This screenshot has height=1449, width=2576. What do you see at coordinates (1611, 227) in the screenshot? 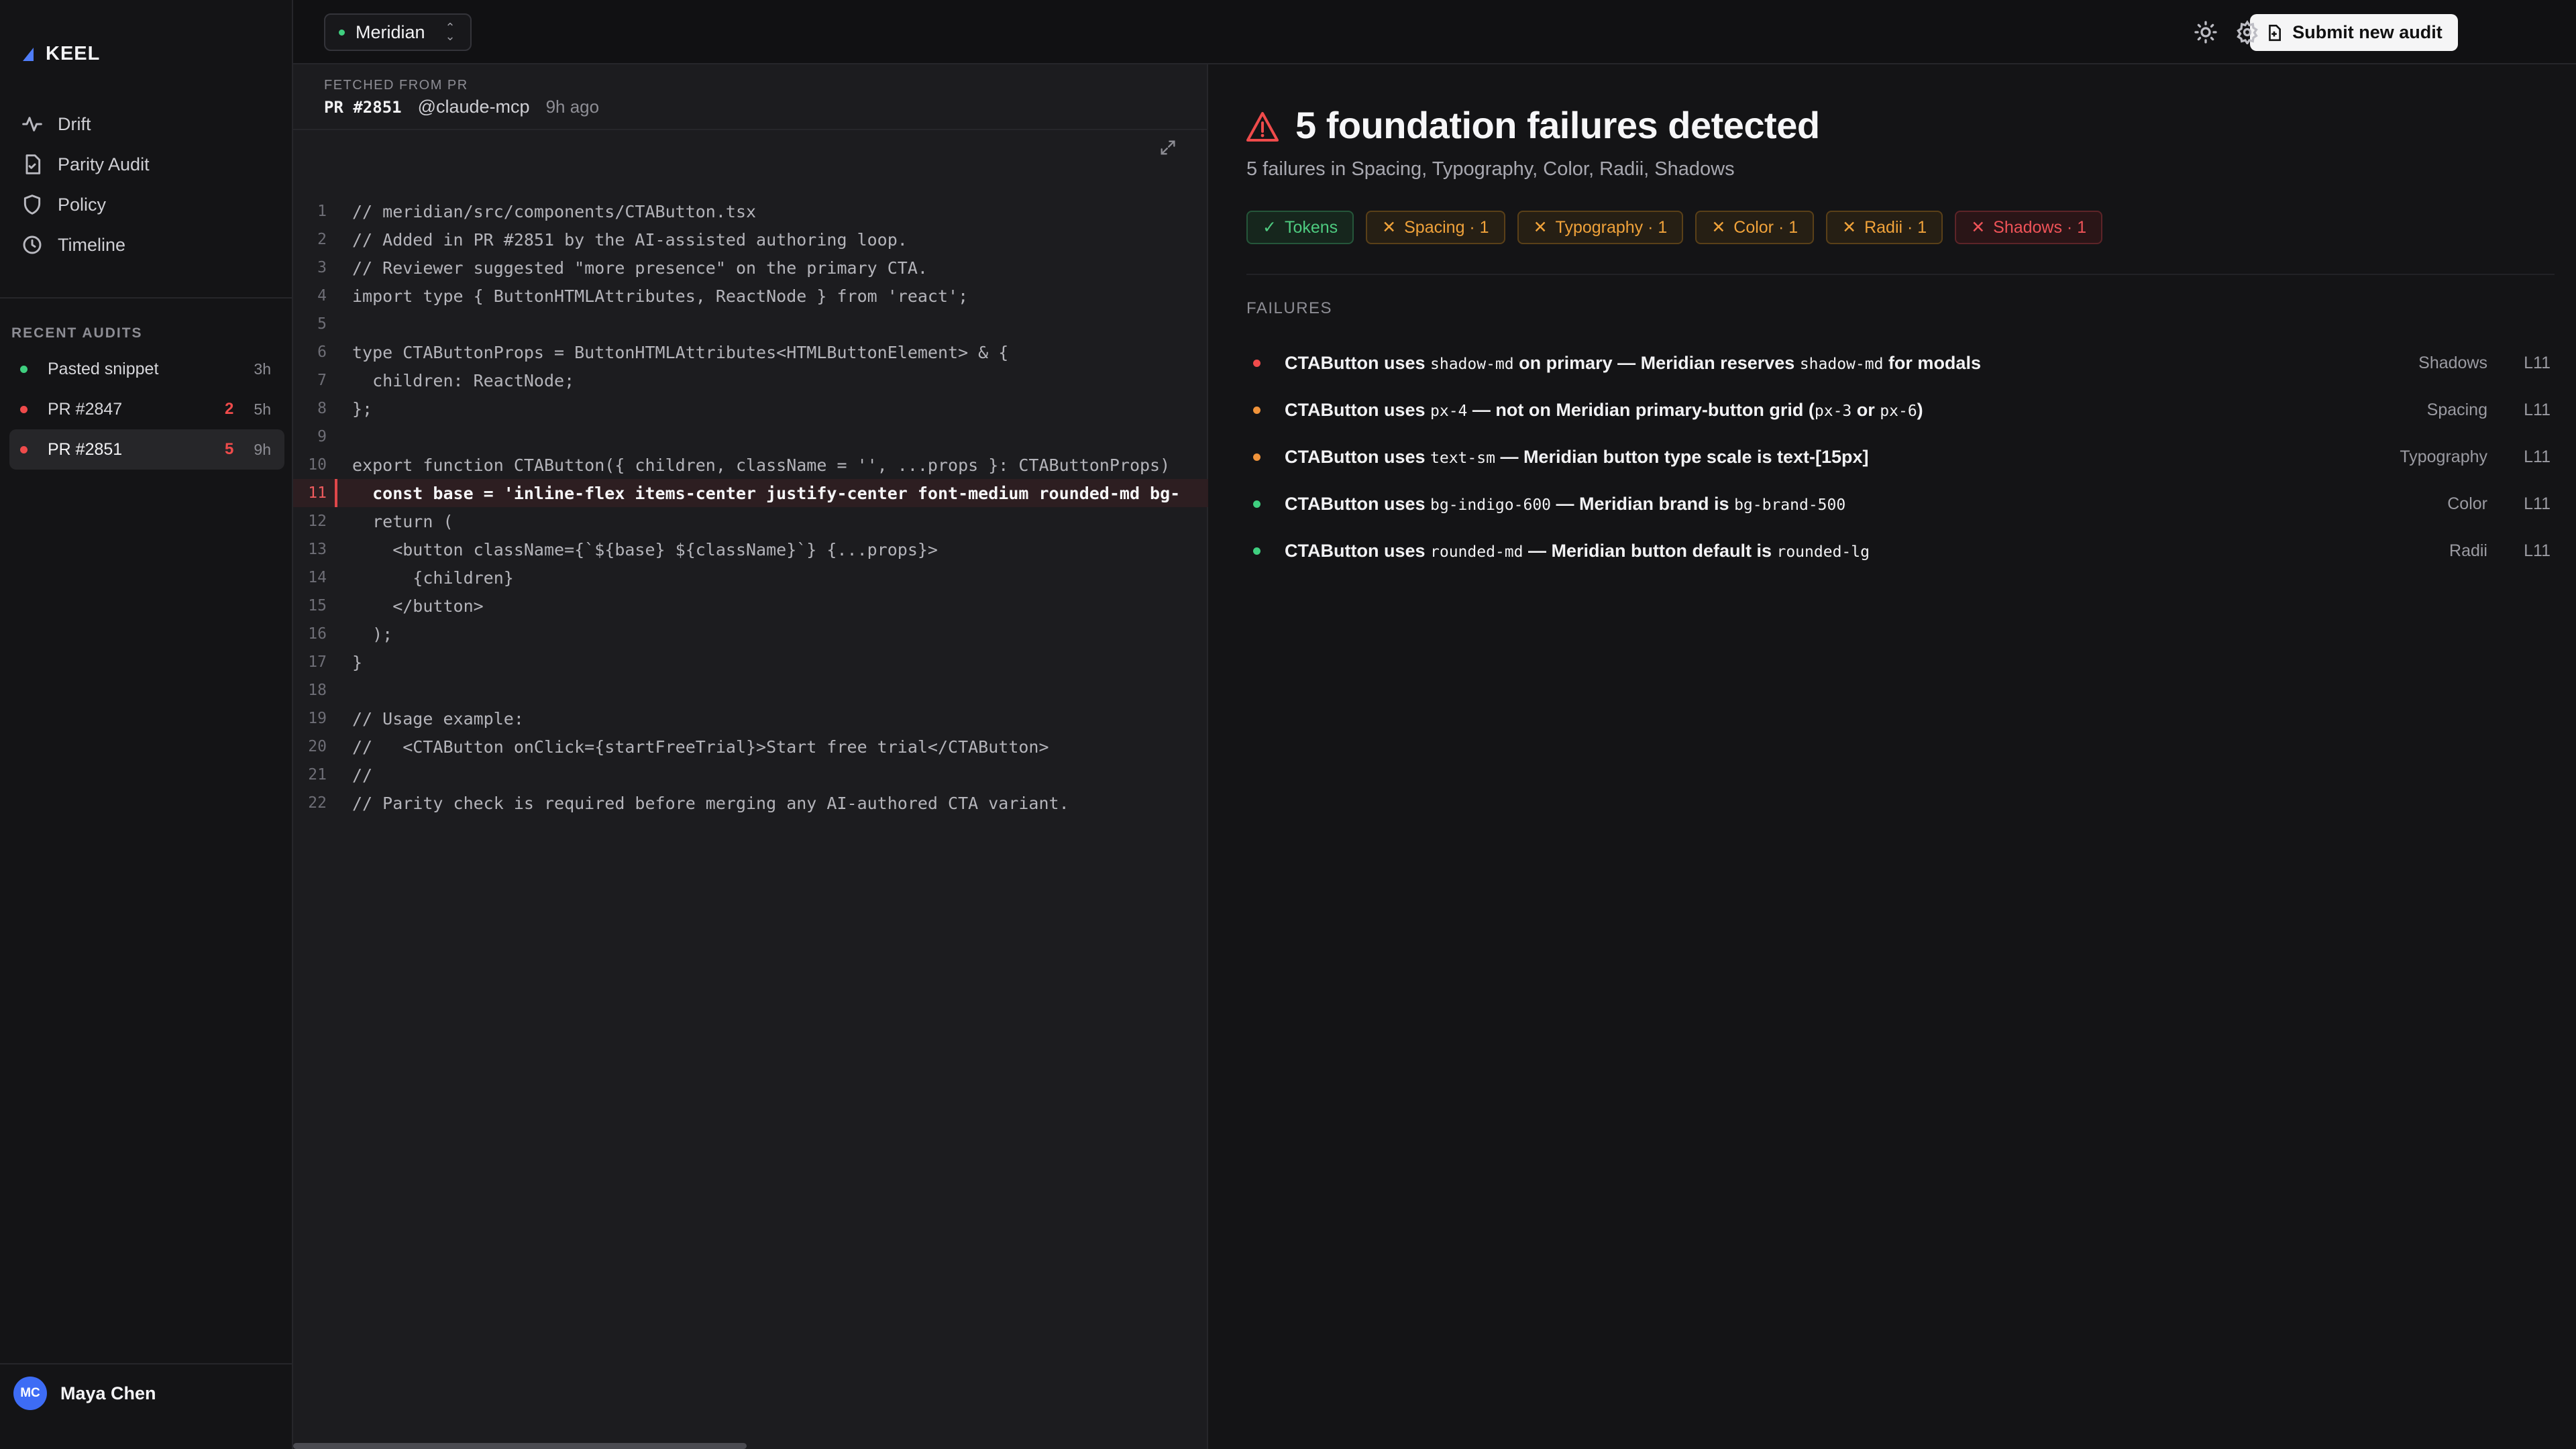
I see `chip-label: Typography · 1` at bounding box center [1611, 227].